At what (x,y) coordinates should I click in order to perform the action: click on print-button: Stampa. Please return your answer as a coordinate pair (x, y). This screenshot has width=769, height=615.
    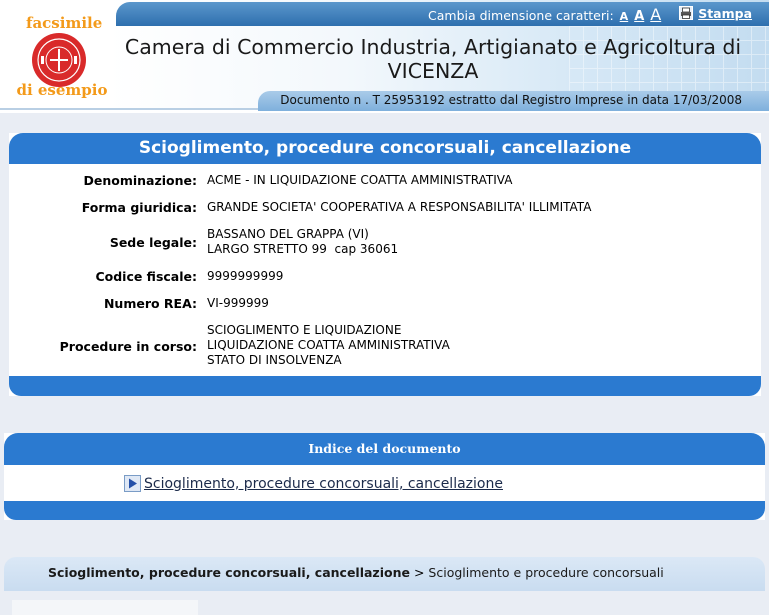
    Looking at the image, I should click on (715, 13).